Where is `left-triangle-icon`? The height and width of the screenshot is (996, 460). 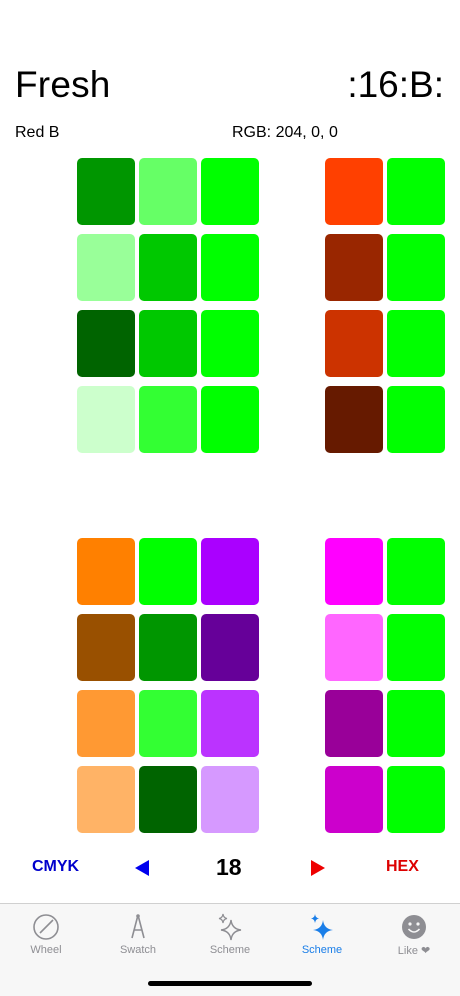 left-triangle-icon is located at coordinates (142, 868).